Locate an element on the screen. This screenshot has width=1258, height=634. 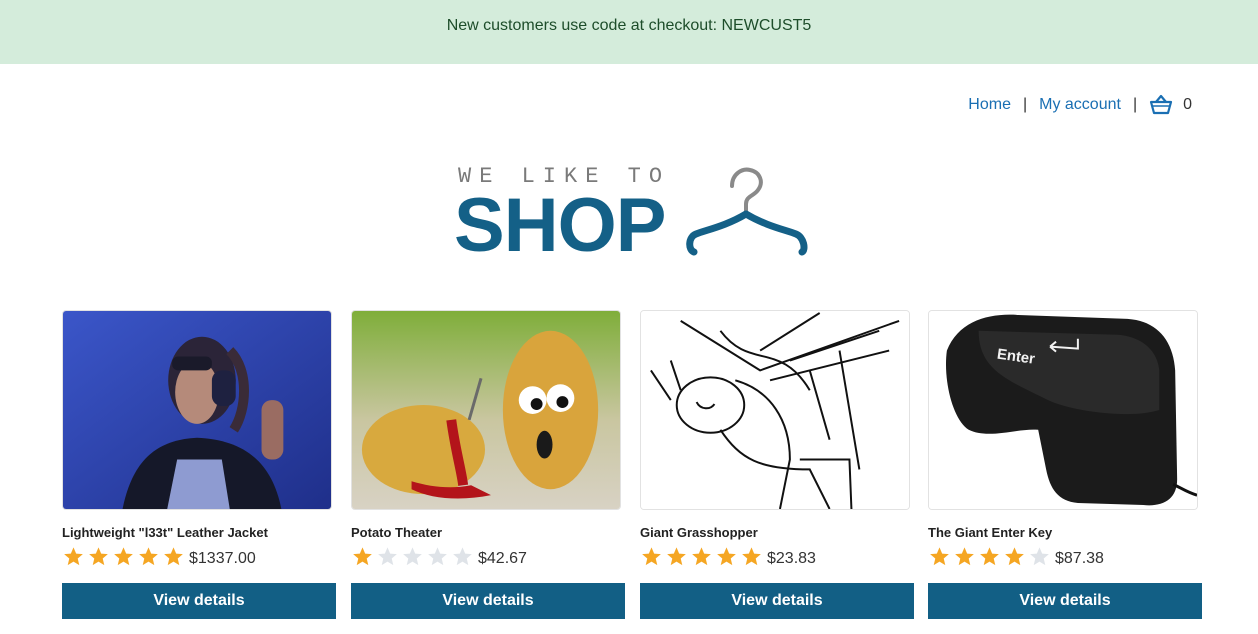
my-account-link: My account is located at coordinates (1080, 105).